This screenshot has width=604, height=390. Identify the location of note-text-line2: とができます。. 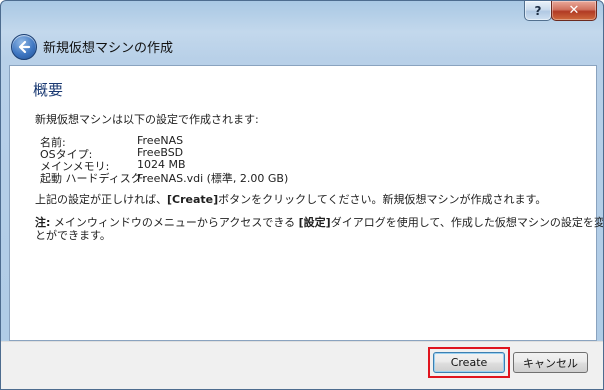
(73, 235).